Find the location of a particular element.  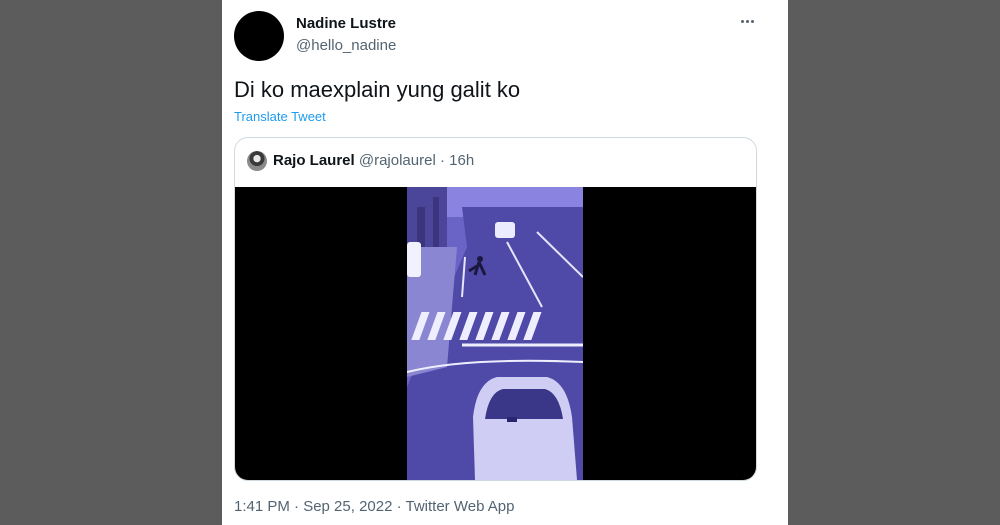

quoted-author-name: Rajo Laurel is located at coordinates (314, 160).